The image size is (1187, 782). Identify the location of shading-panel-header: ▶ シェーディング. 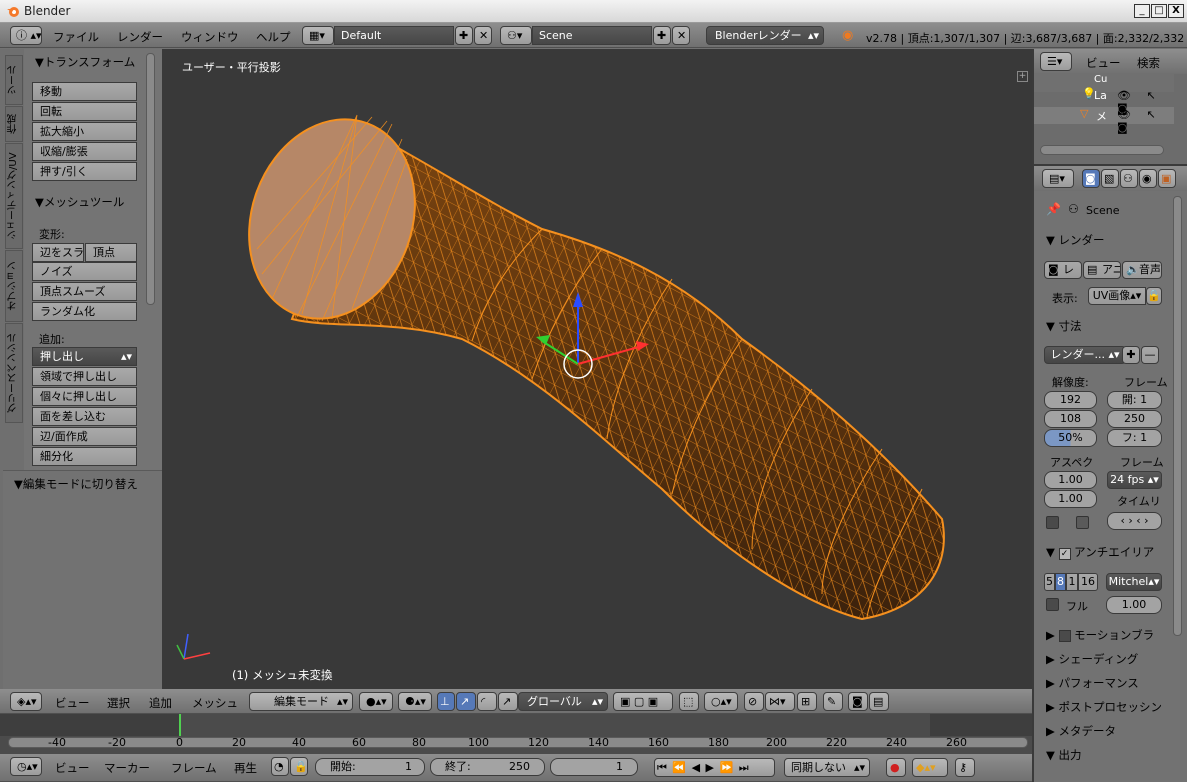
(1092, 659).